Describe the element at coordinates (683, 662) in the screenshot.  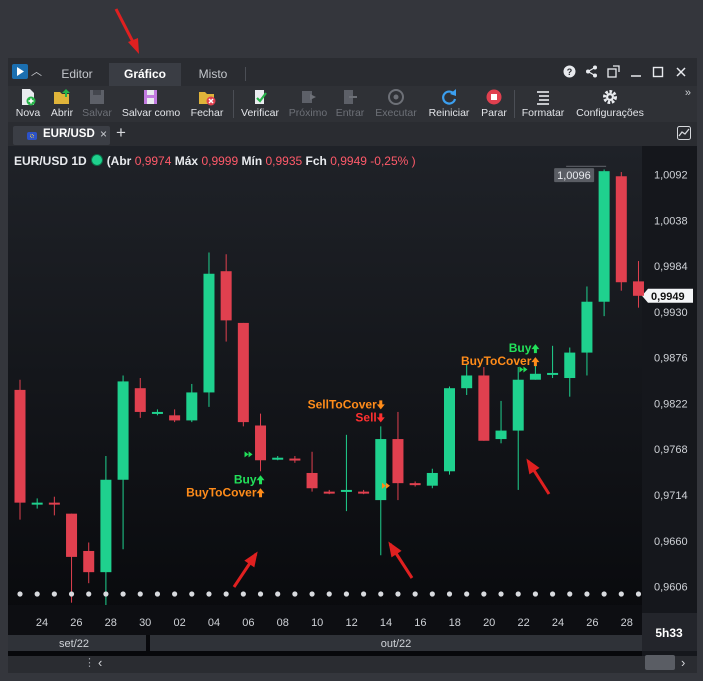
I see `scroll-right-icon: ›` at that location.